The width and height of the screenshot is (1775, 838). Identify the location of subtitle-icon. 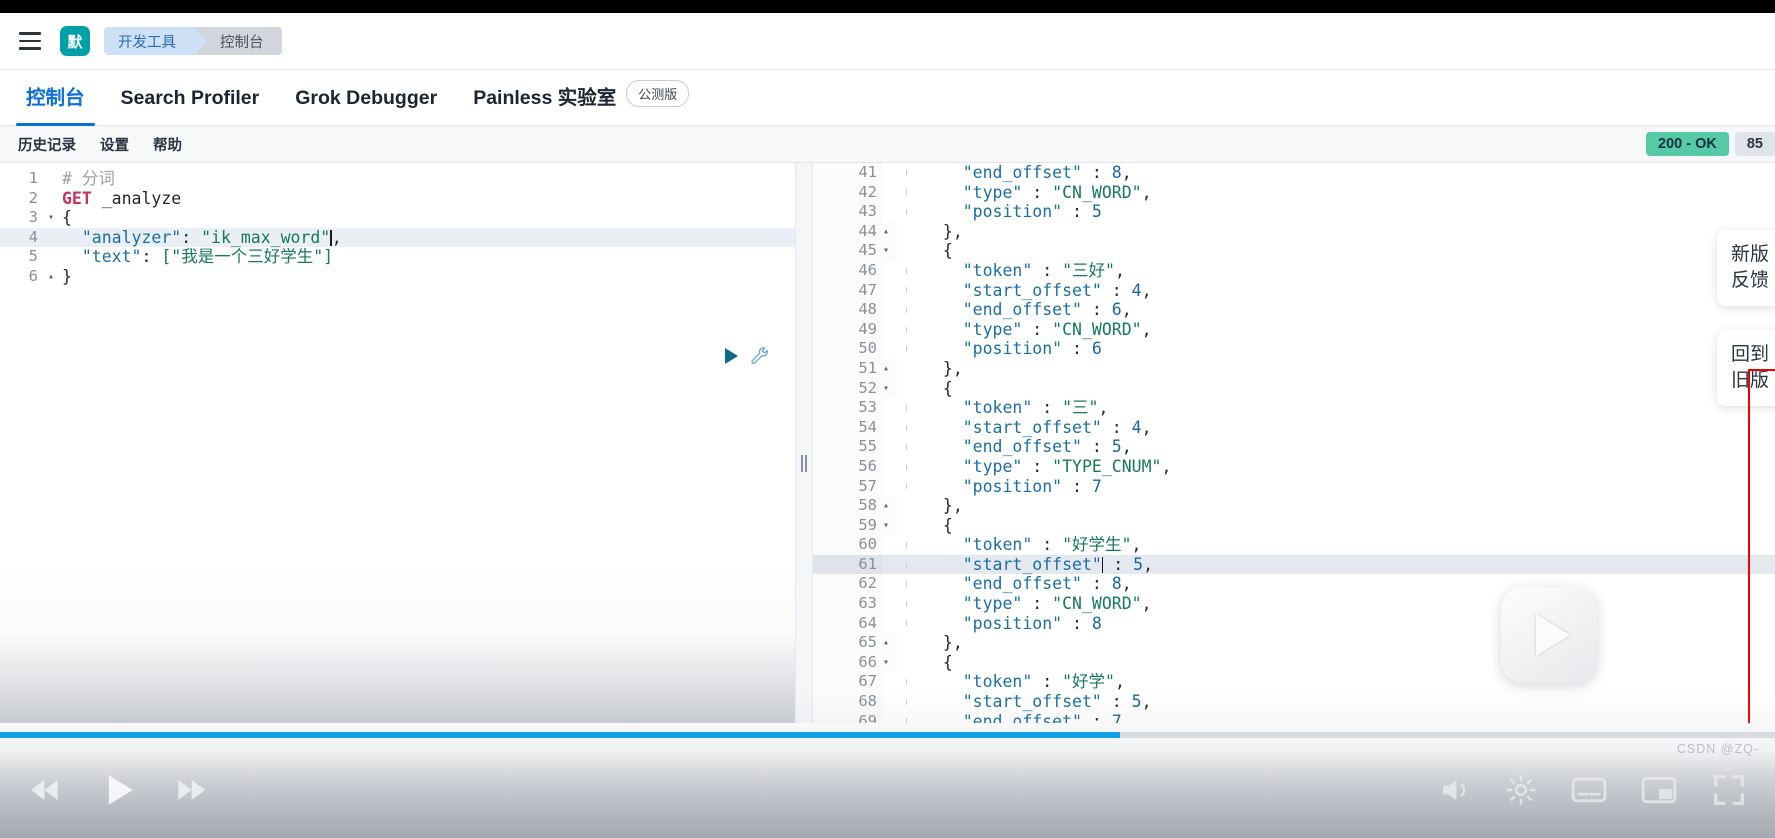
(1589, 790).